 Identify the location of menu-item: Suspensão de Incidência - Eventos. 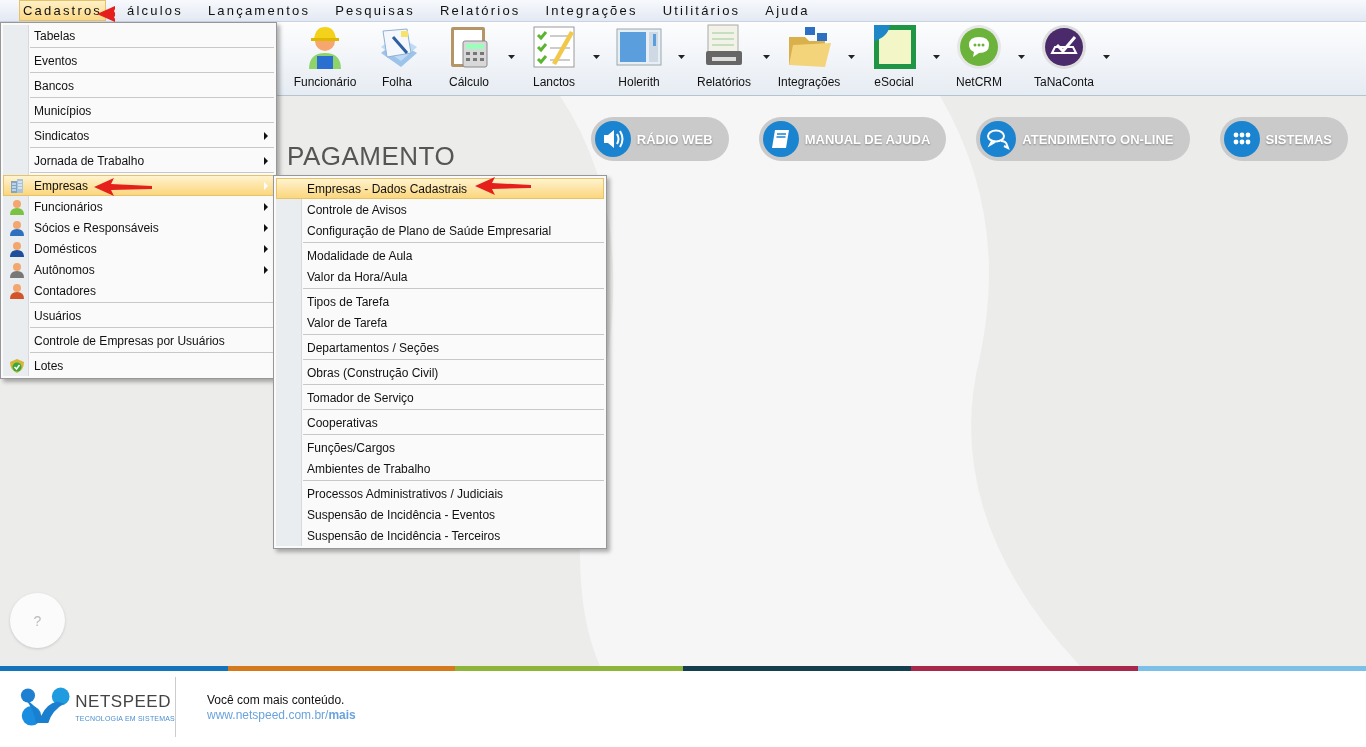
(440, 514).